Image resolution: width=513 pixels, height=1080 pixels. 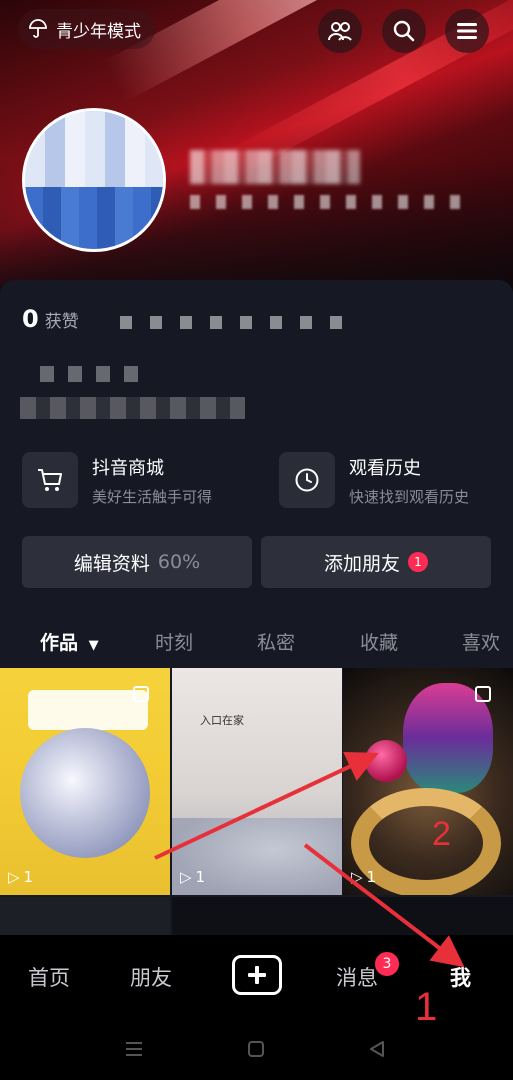 I want to click on nav-home: 首页, so click(x=49, y=977).